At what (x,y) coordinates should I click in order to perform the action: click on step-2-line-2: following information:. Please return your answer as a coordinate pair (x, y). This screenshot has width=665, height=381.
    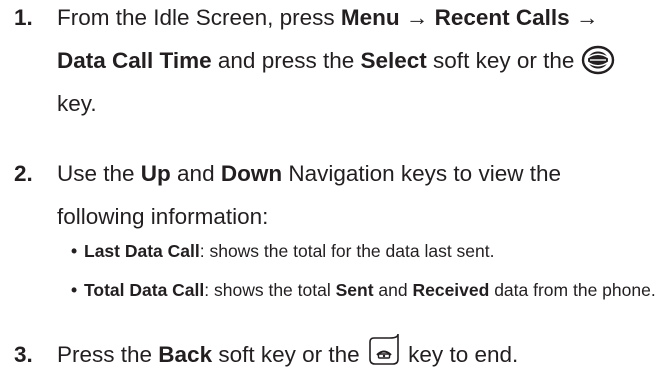
    Looking at the image, I should click on (163, 216).